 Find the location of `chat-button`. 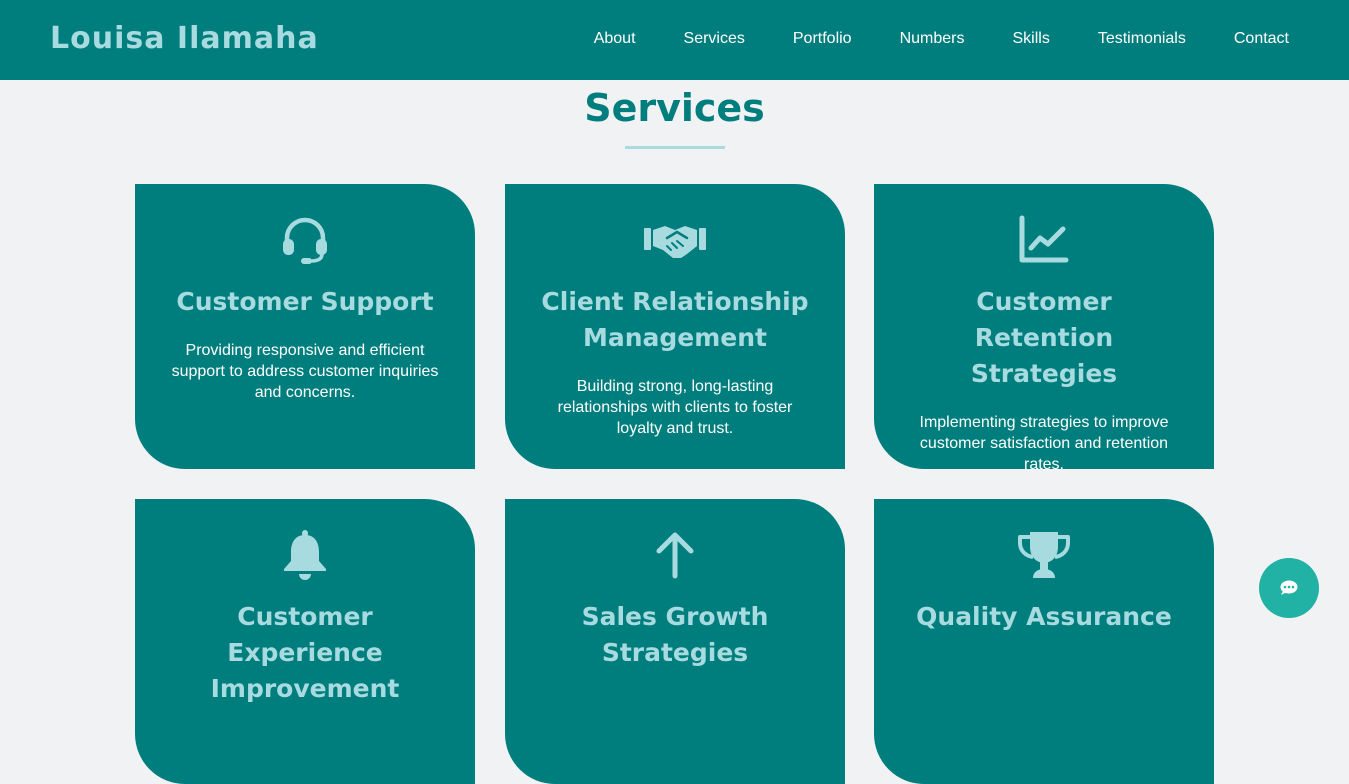

chat-button is located at coordinates (1289, 588).